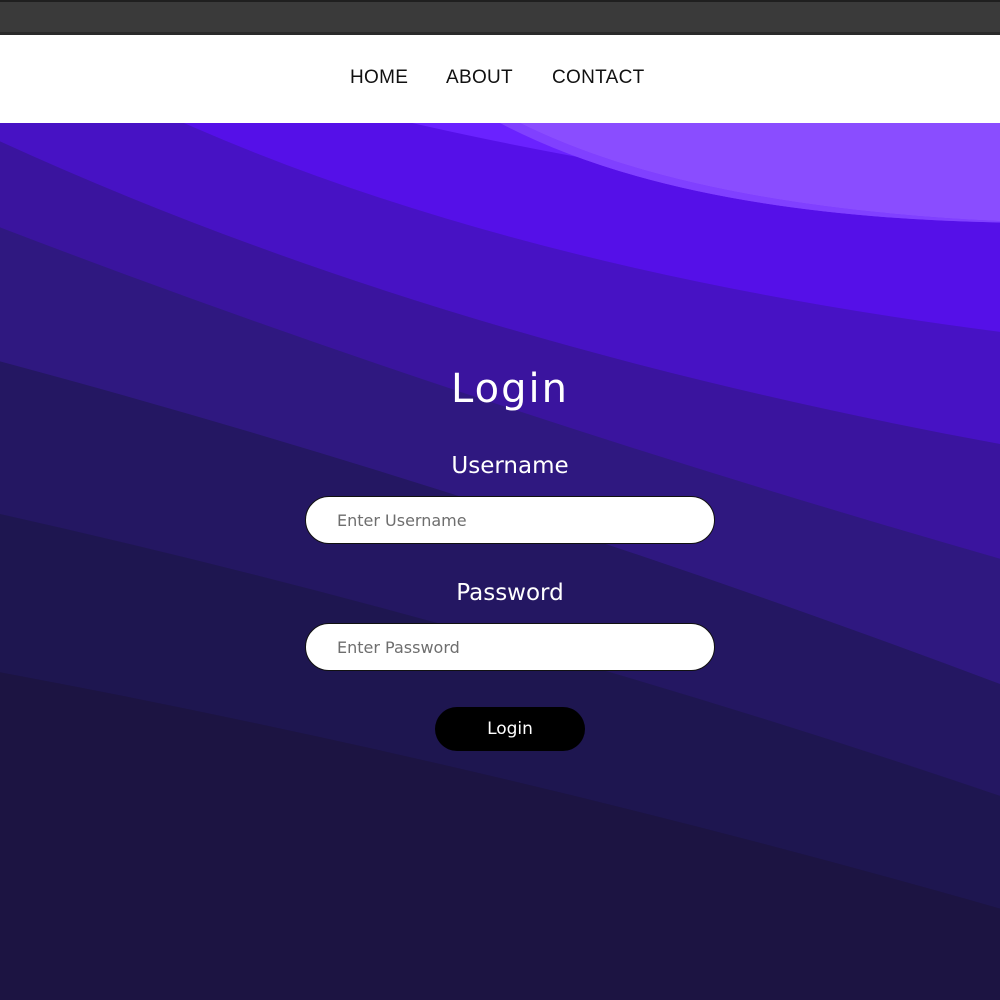  What do you see at coordinates (479, 78) in the screenshot?
I see `nav-about-link: ABOUT` at bounding box center [479, 78].